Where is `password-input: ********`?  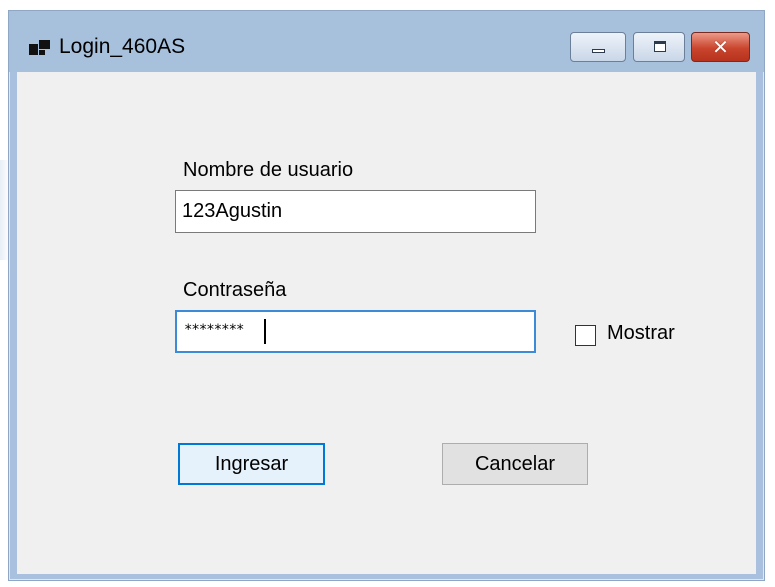
password-input: ******** is located at coordinates (355, 331).